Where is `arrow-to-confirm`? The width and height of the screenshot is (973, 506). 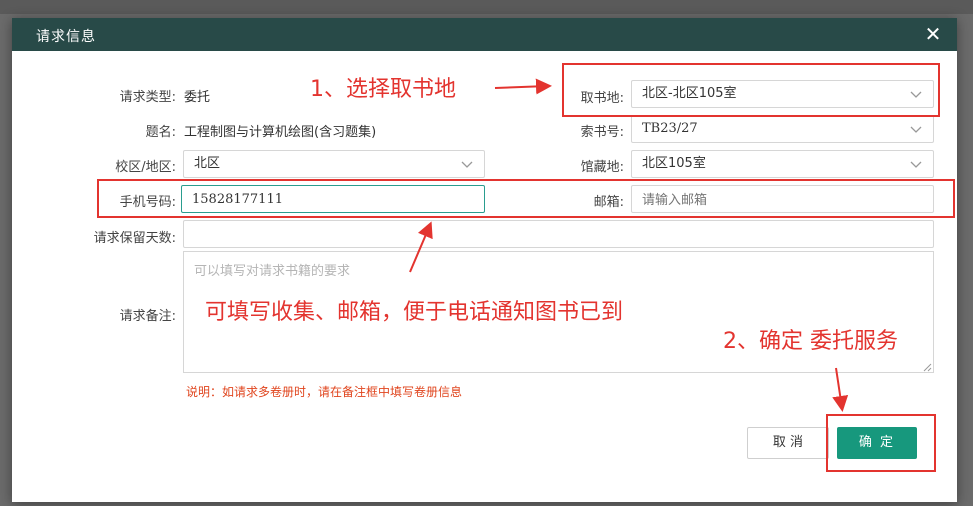
arrow-to-confirm is located at coordinates (840, 389).